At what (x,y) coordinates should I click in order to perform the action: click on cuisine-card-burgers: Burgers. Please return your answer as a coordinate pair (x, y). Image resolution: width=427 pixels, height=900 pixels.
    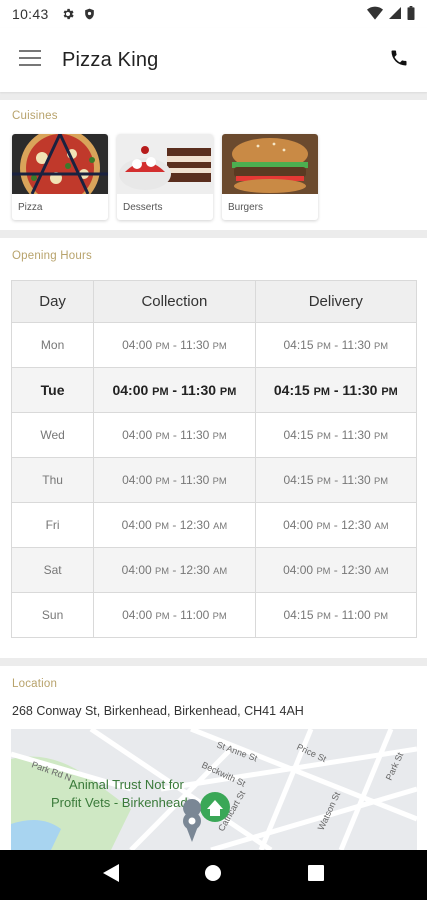
    Looking at the image, I should click on (270, 177).